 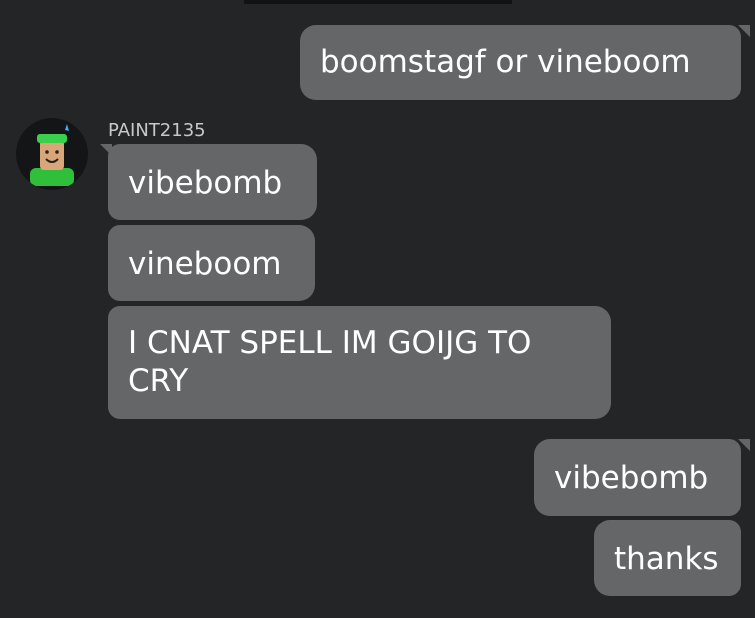 I want to click on message-text: I CNAT SPELL IM GOIJG TO CRY, so click(x=330, y=362).